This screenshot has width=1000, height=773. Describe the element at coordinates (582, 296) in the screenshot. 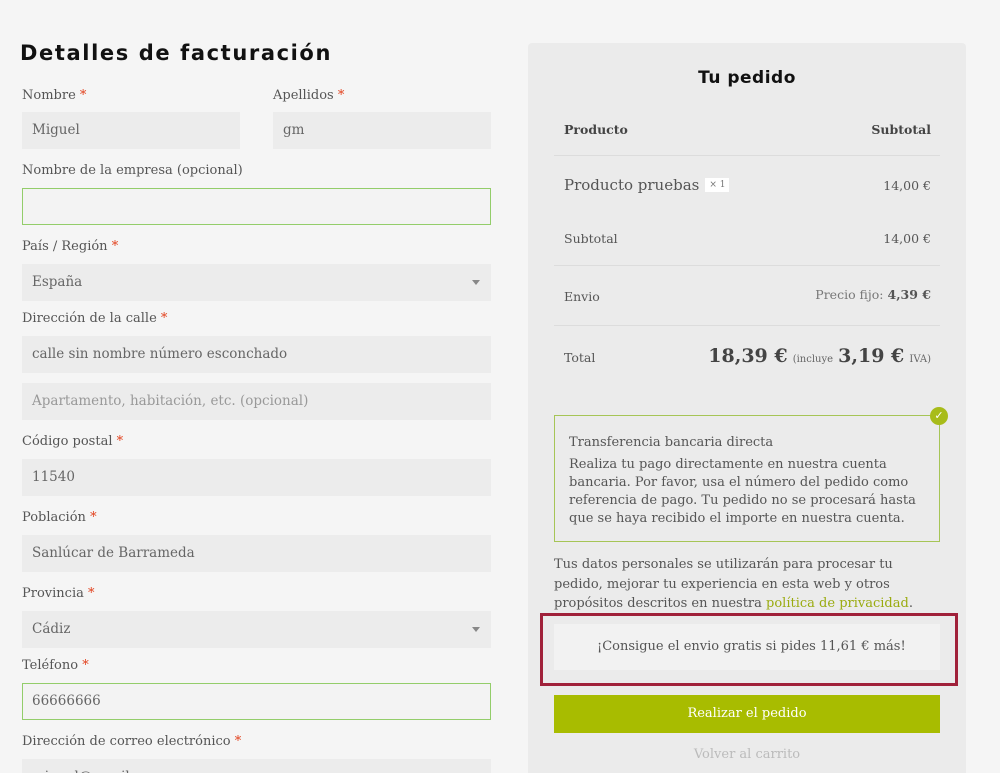

I see `shipping-label: Envio` at that location.